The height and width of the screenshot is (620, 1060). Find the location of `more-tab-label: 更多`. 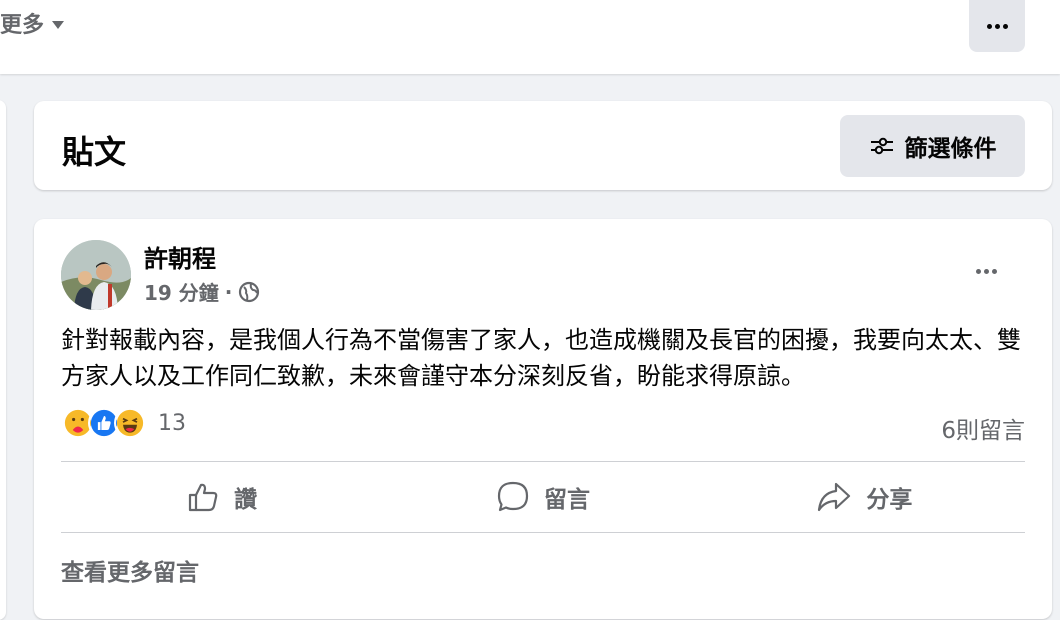

more-tab-label: 更多 is located at coordinates (22, 25).